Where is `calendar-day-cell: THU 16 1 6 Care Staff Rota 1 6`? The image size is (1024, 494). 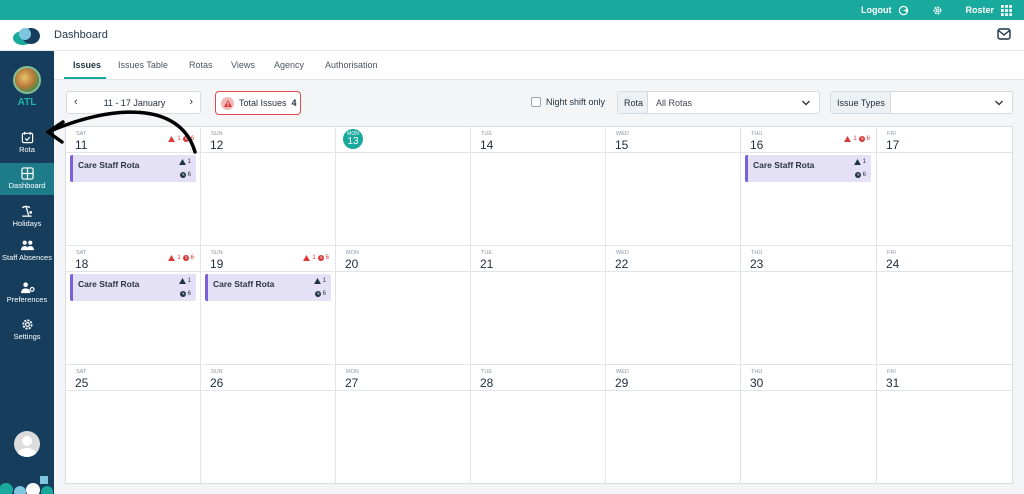
calendar-day-cell: THU 16 1 6 Care Staff Rota 1 6 is located at coordinates (809, 186).